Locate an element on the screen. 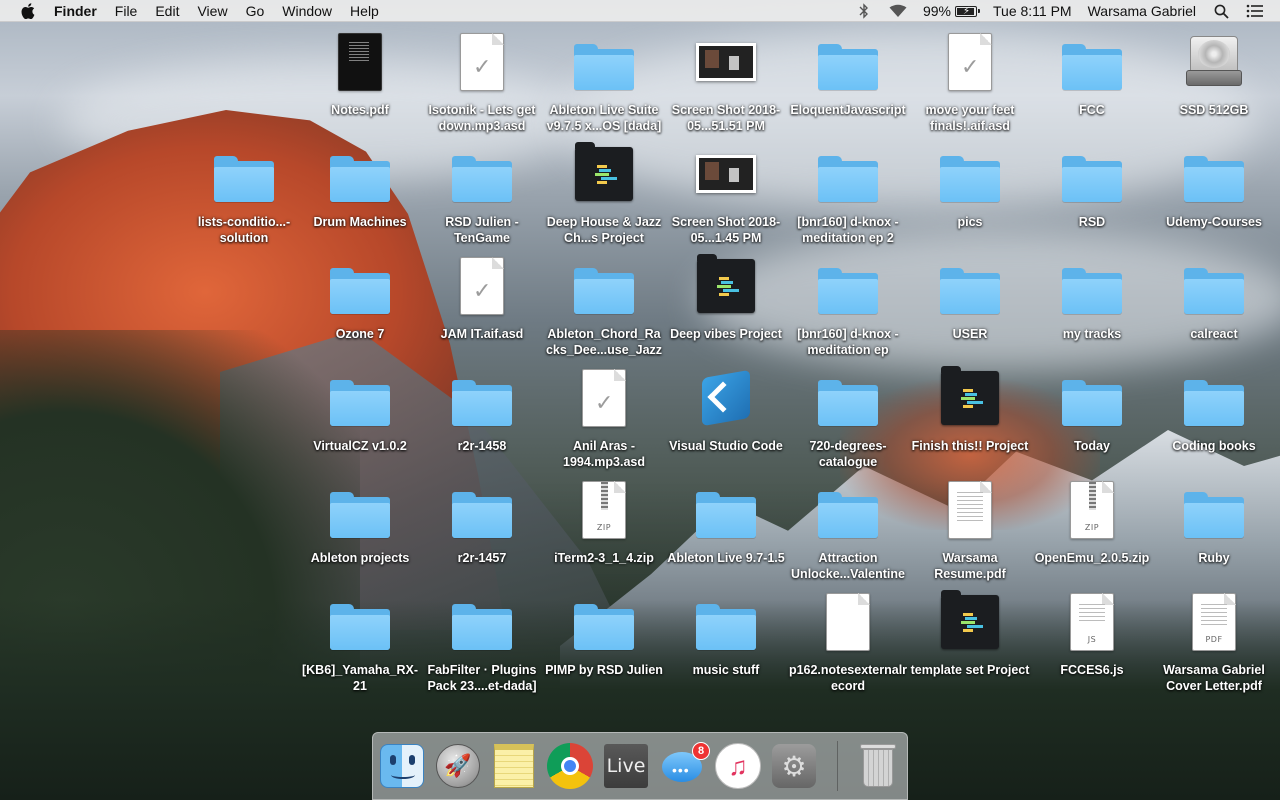 Image resolution: width=1280 pixels, height=800 pixels. dock-launchpad: 🚀 is located at coordinates (458, 766).